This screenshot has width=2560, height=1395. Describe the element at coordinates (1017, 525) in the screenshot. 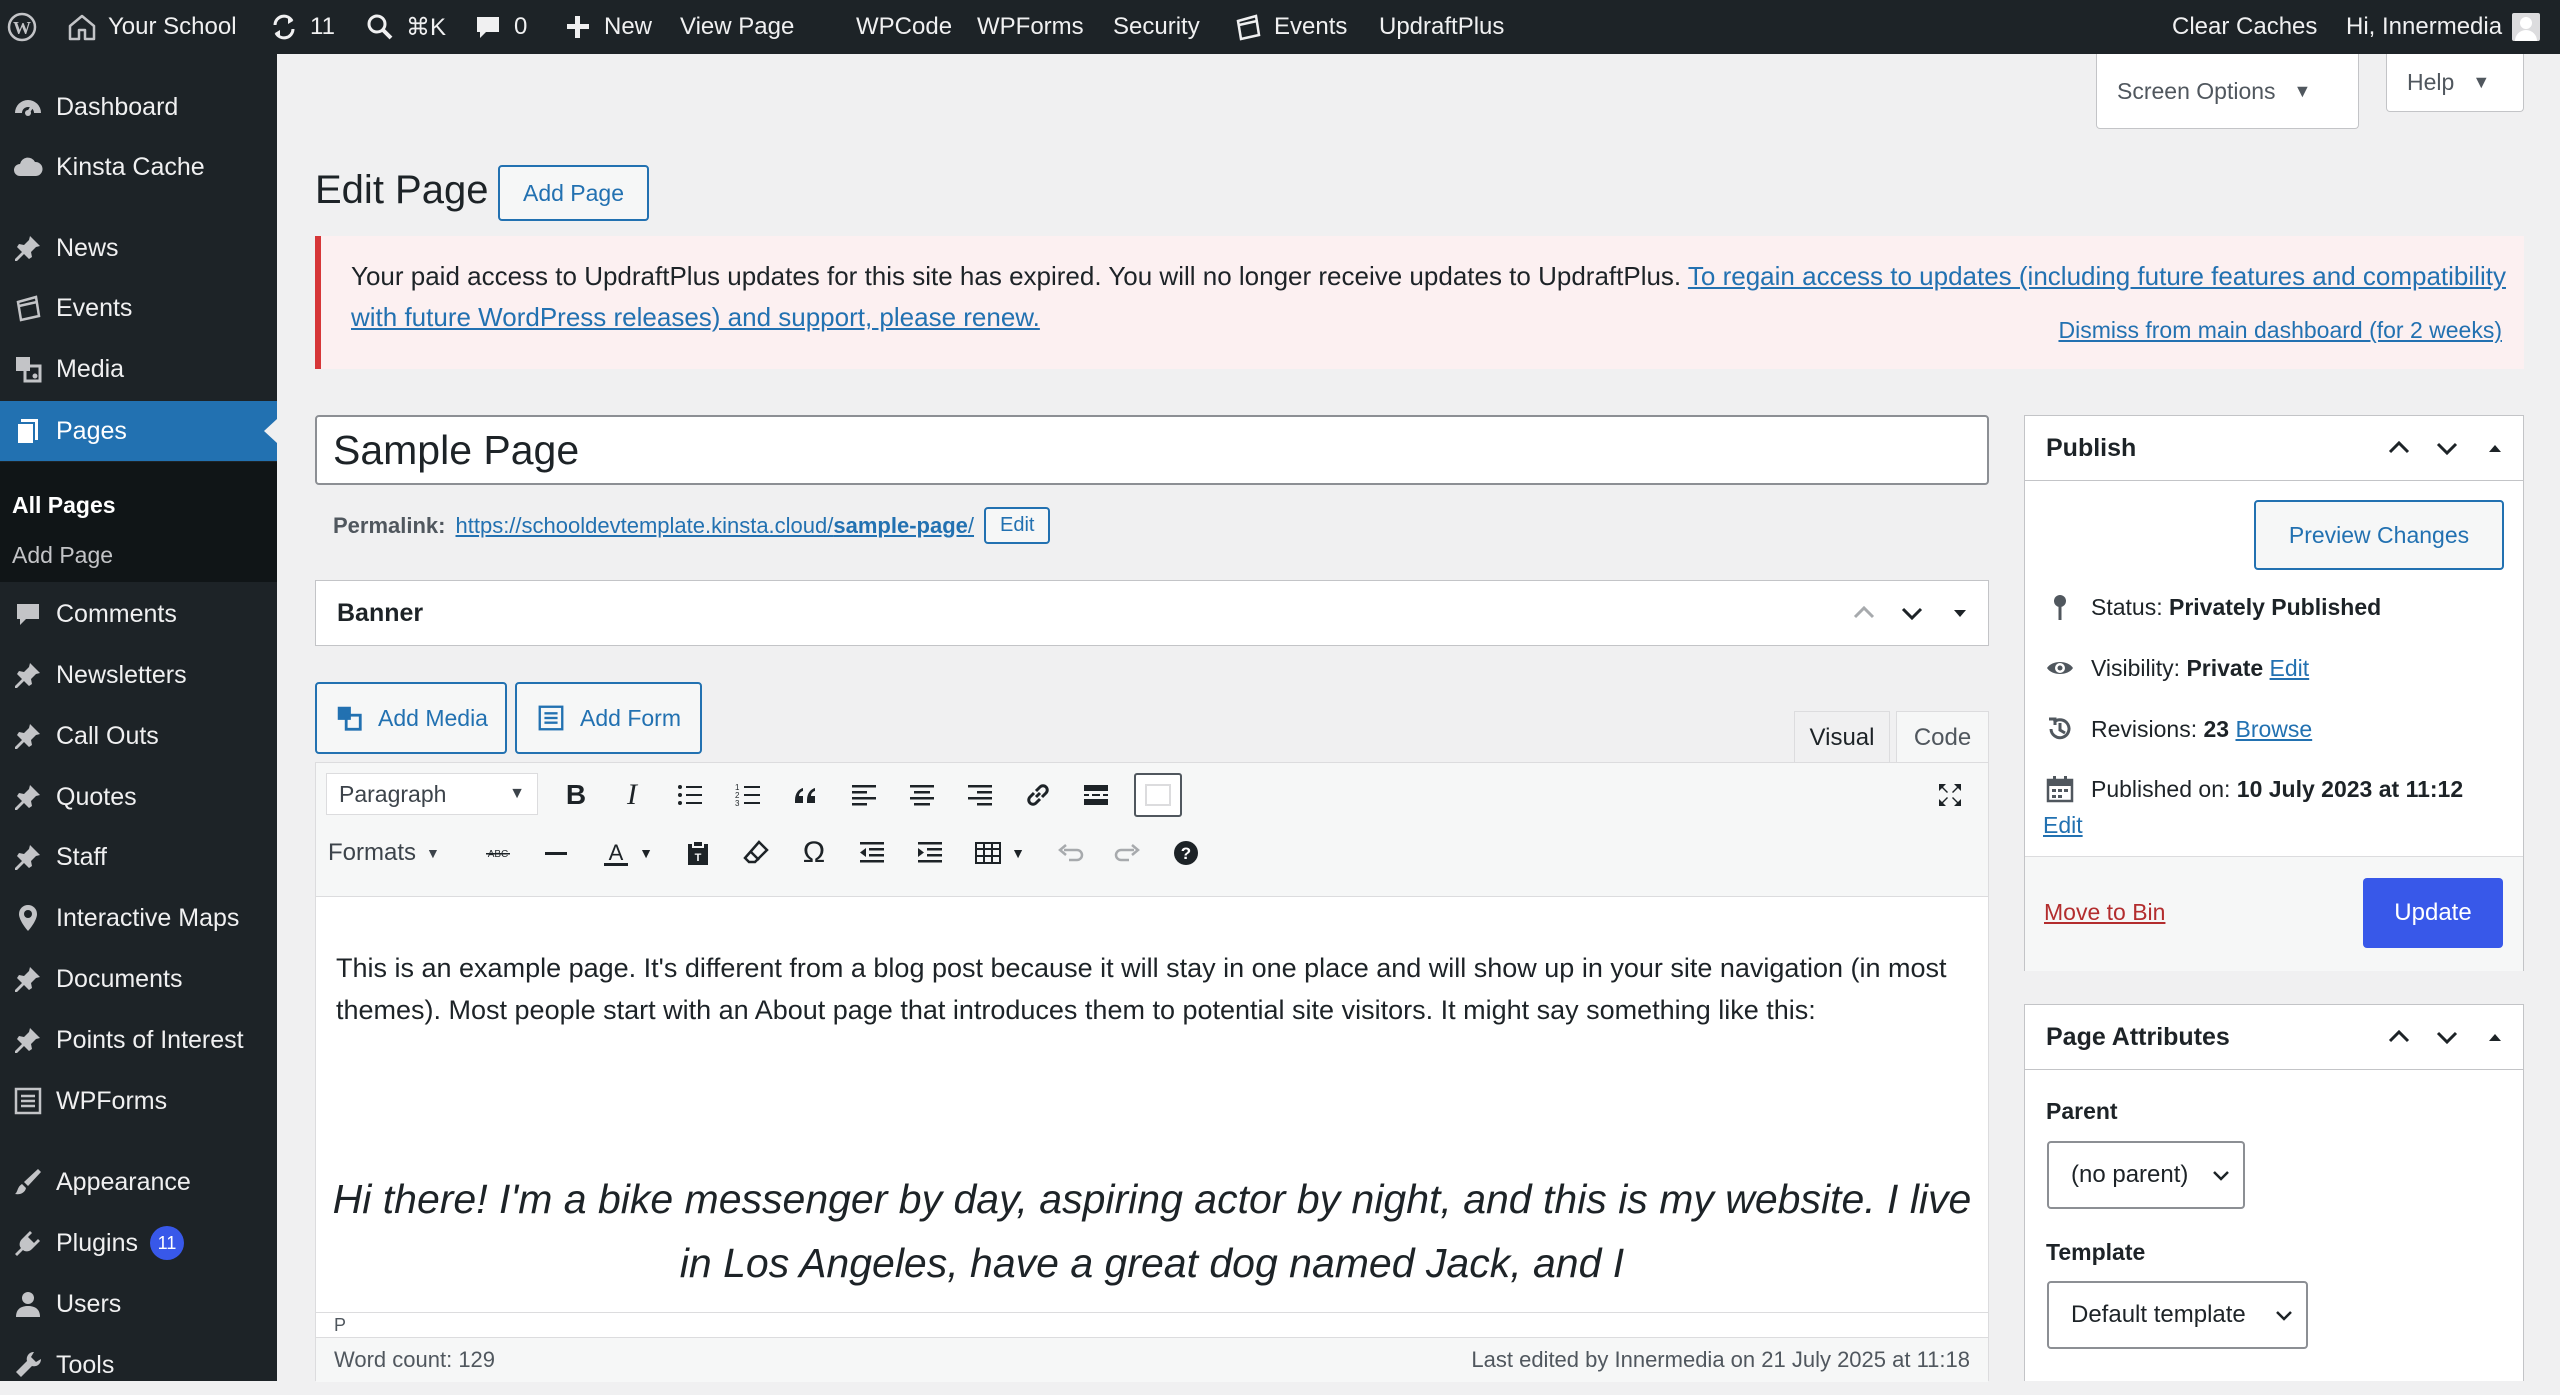

I see `permalink-edit-button: Edit` at that location.